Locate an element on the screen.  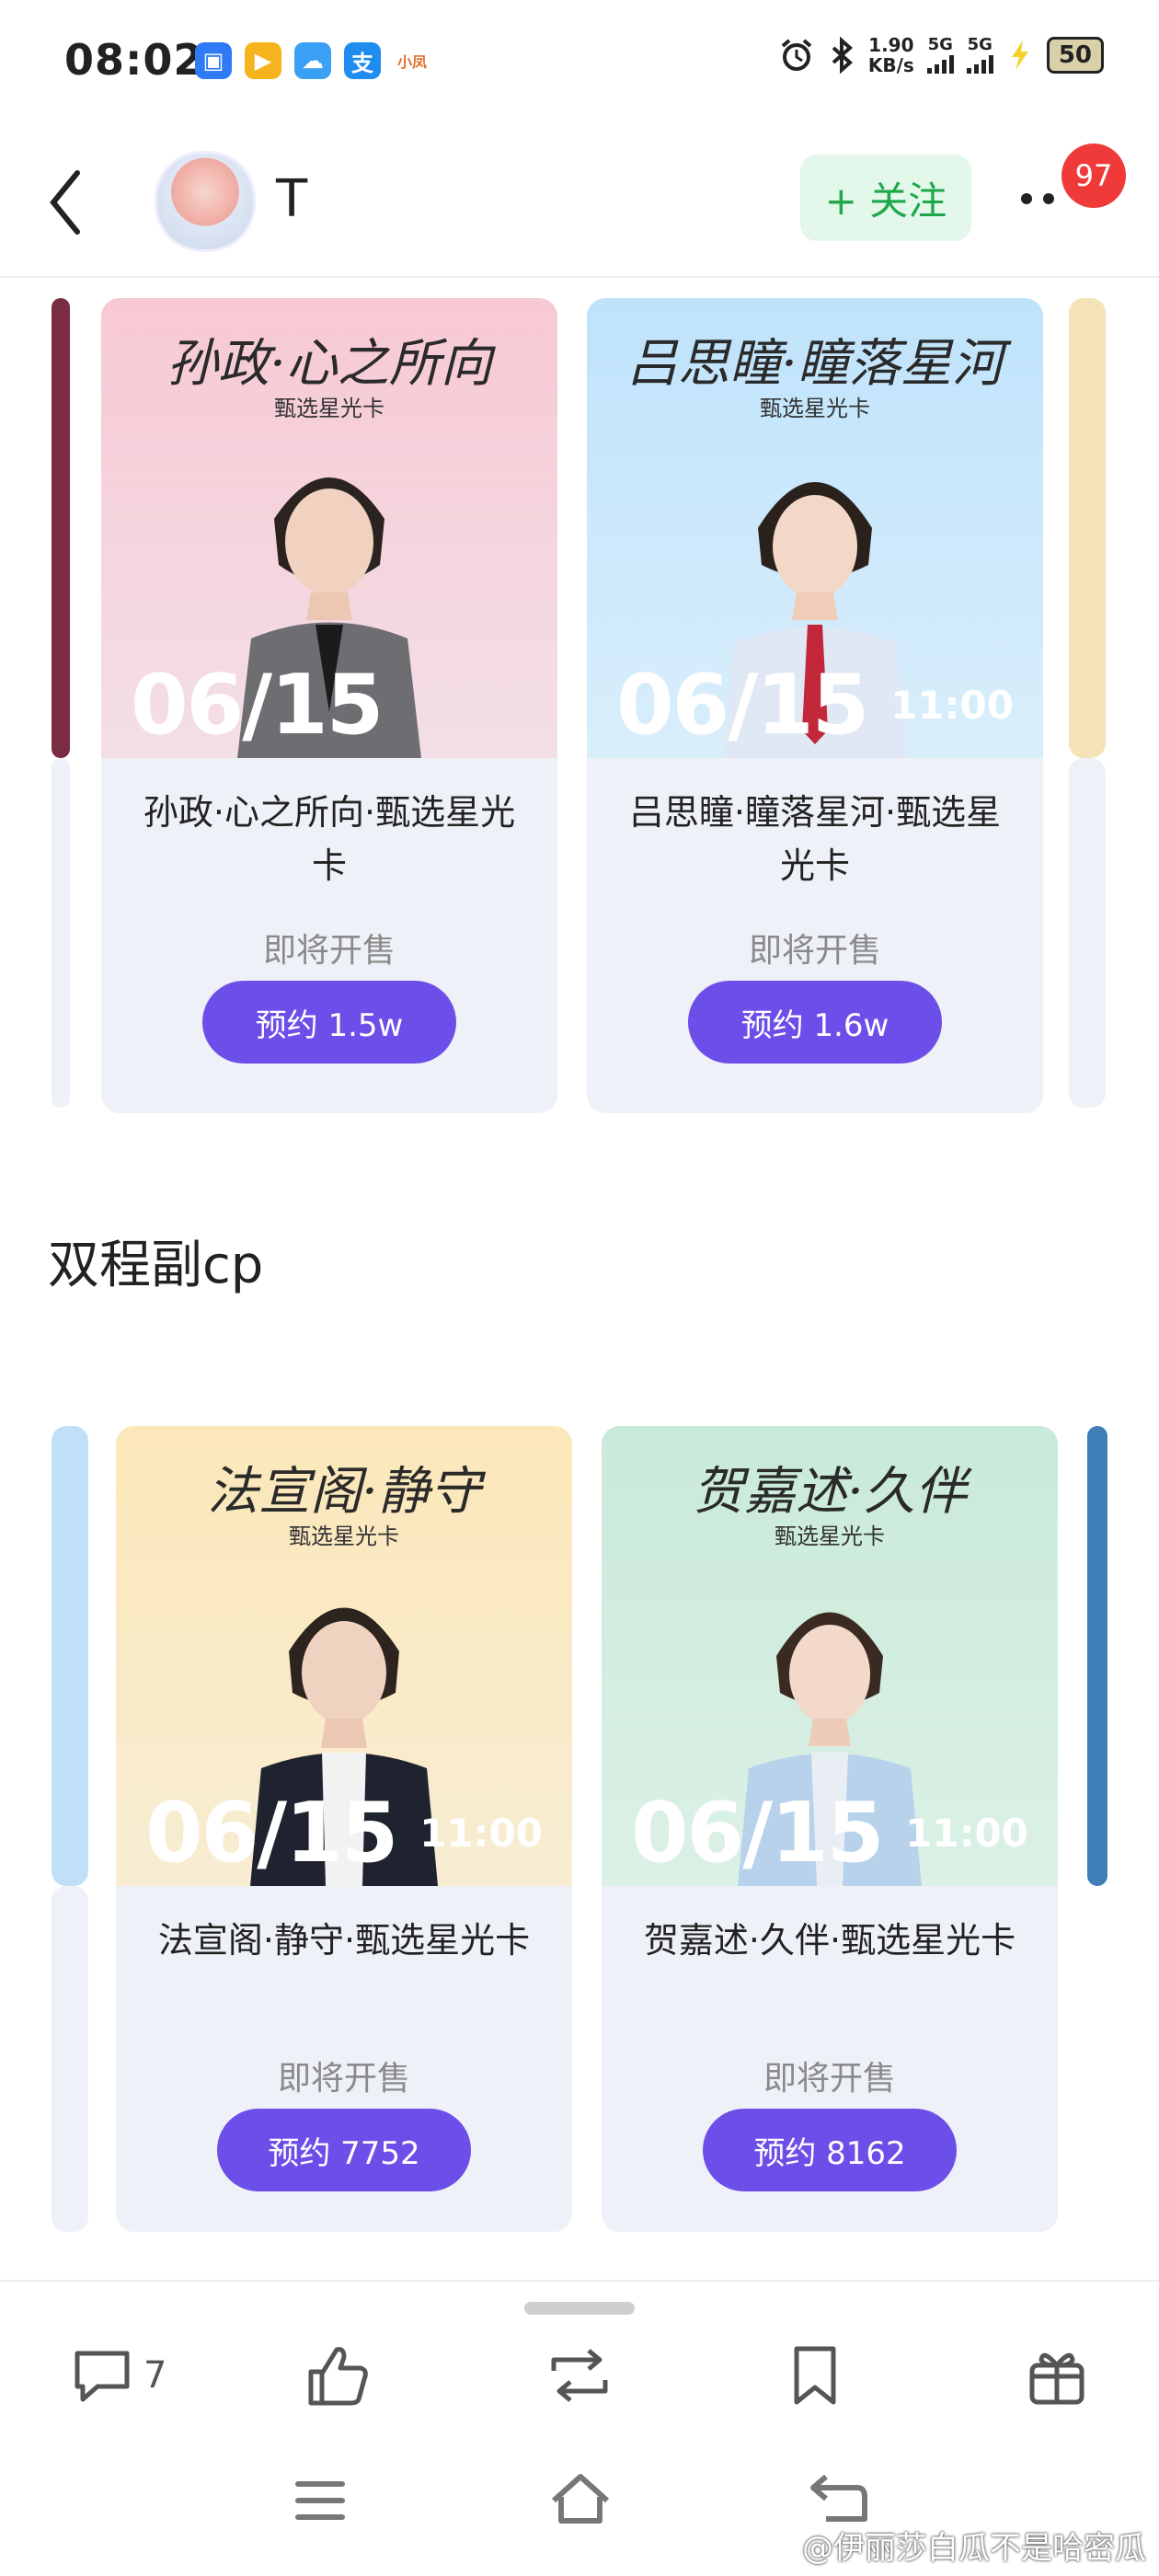
follow-button: + 关注 is located at coordinates (885, 198).